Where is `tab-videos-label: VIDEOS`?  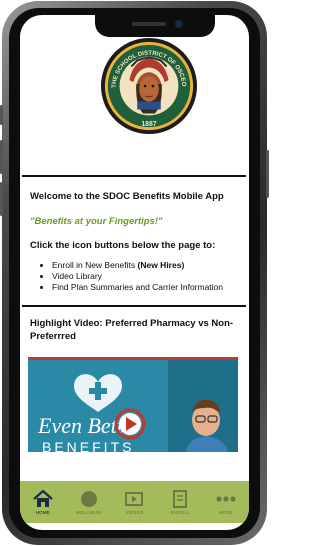 tab-videos-label: VIDEOS is located at coordinates (134, 512).